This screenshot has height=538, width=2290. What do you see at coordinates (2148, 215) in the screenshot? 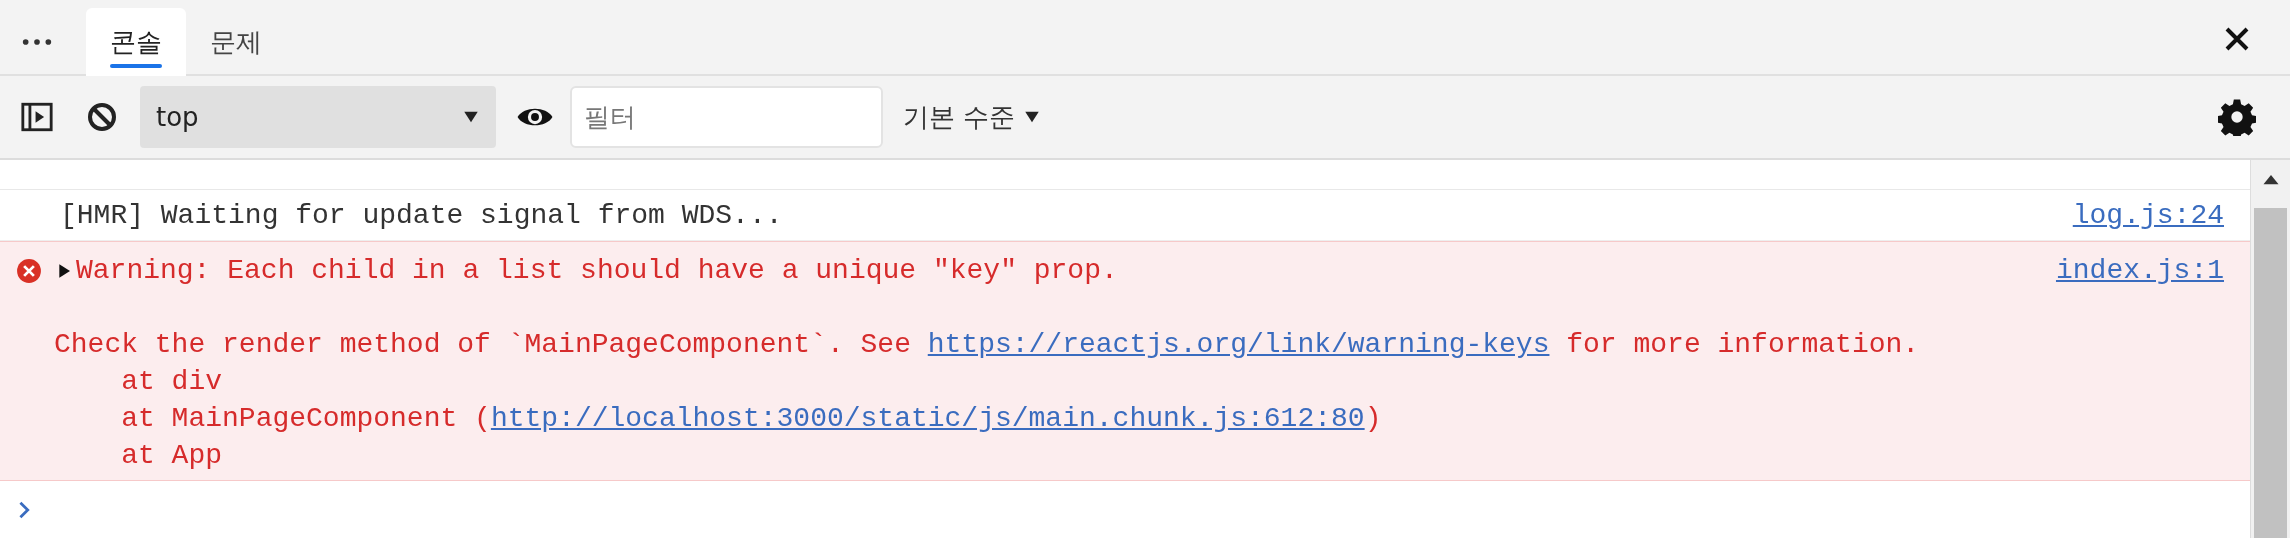
I see `source-link: log.js:24` at bounding box center [2148, 215].